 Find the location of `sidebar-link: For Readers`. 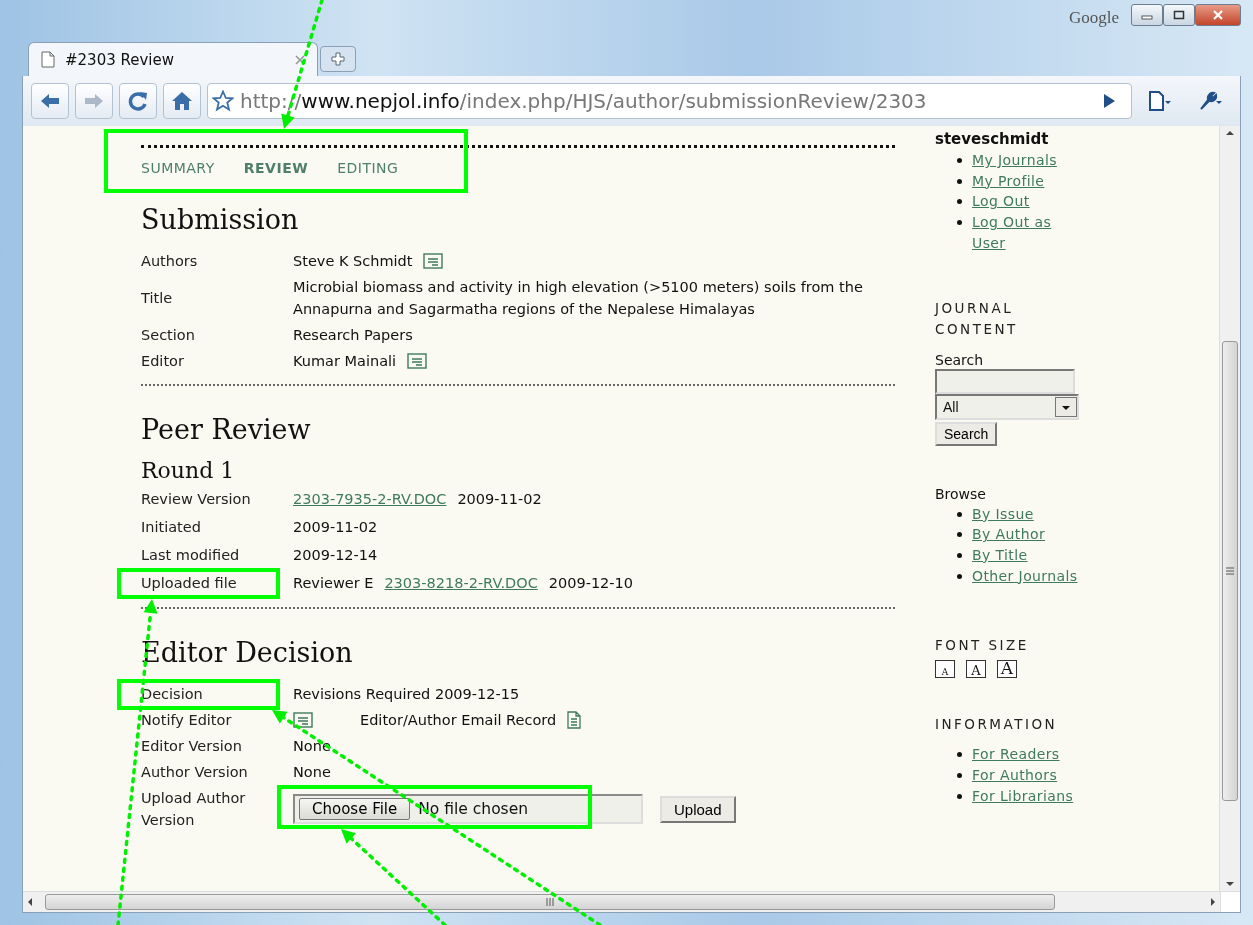

sidebar-link: For Readers is located at coordinates (1016, 755).